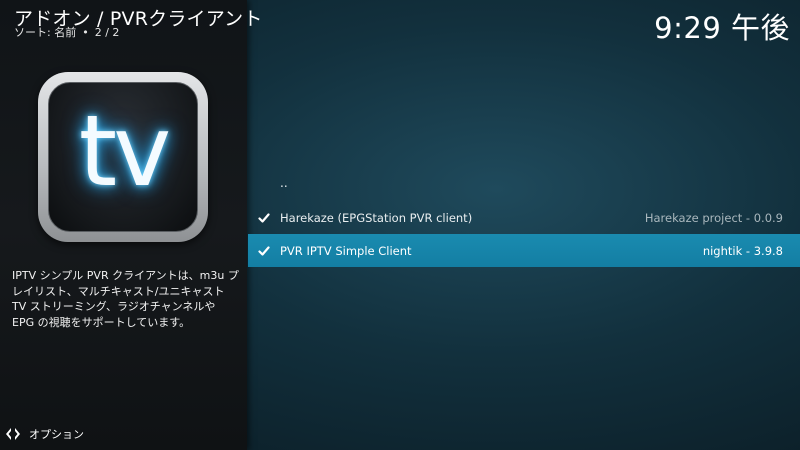 This screenshot has height=450, width=800. What do you see at coordinates (107, 32) in the screenshot?
I see `page-counter: 2 / 2` at bounding box center [107, 32].